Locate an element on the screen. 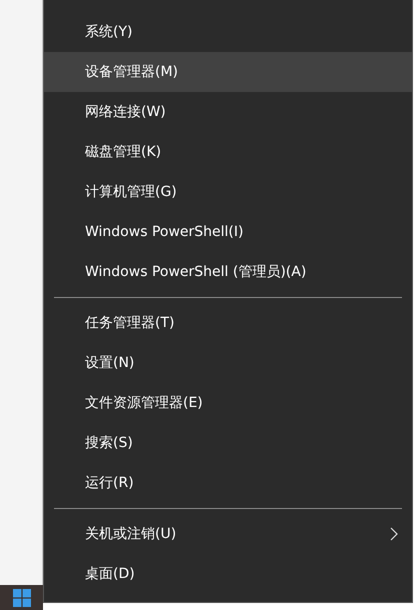 This screenshot has height=610, width=417. menu-item: 运行(R) is located at coordinates (228, 483).